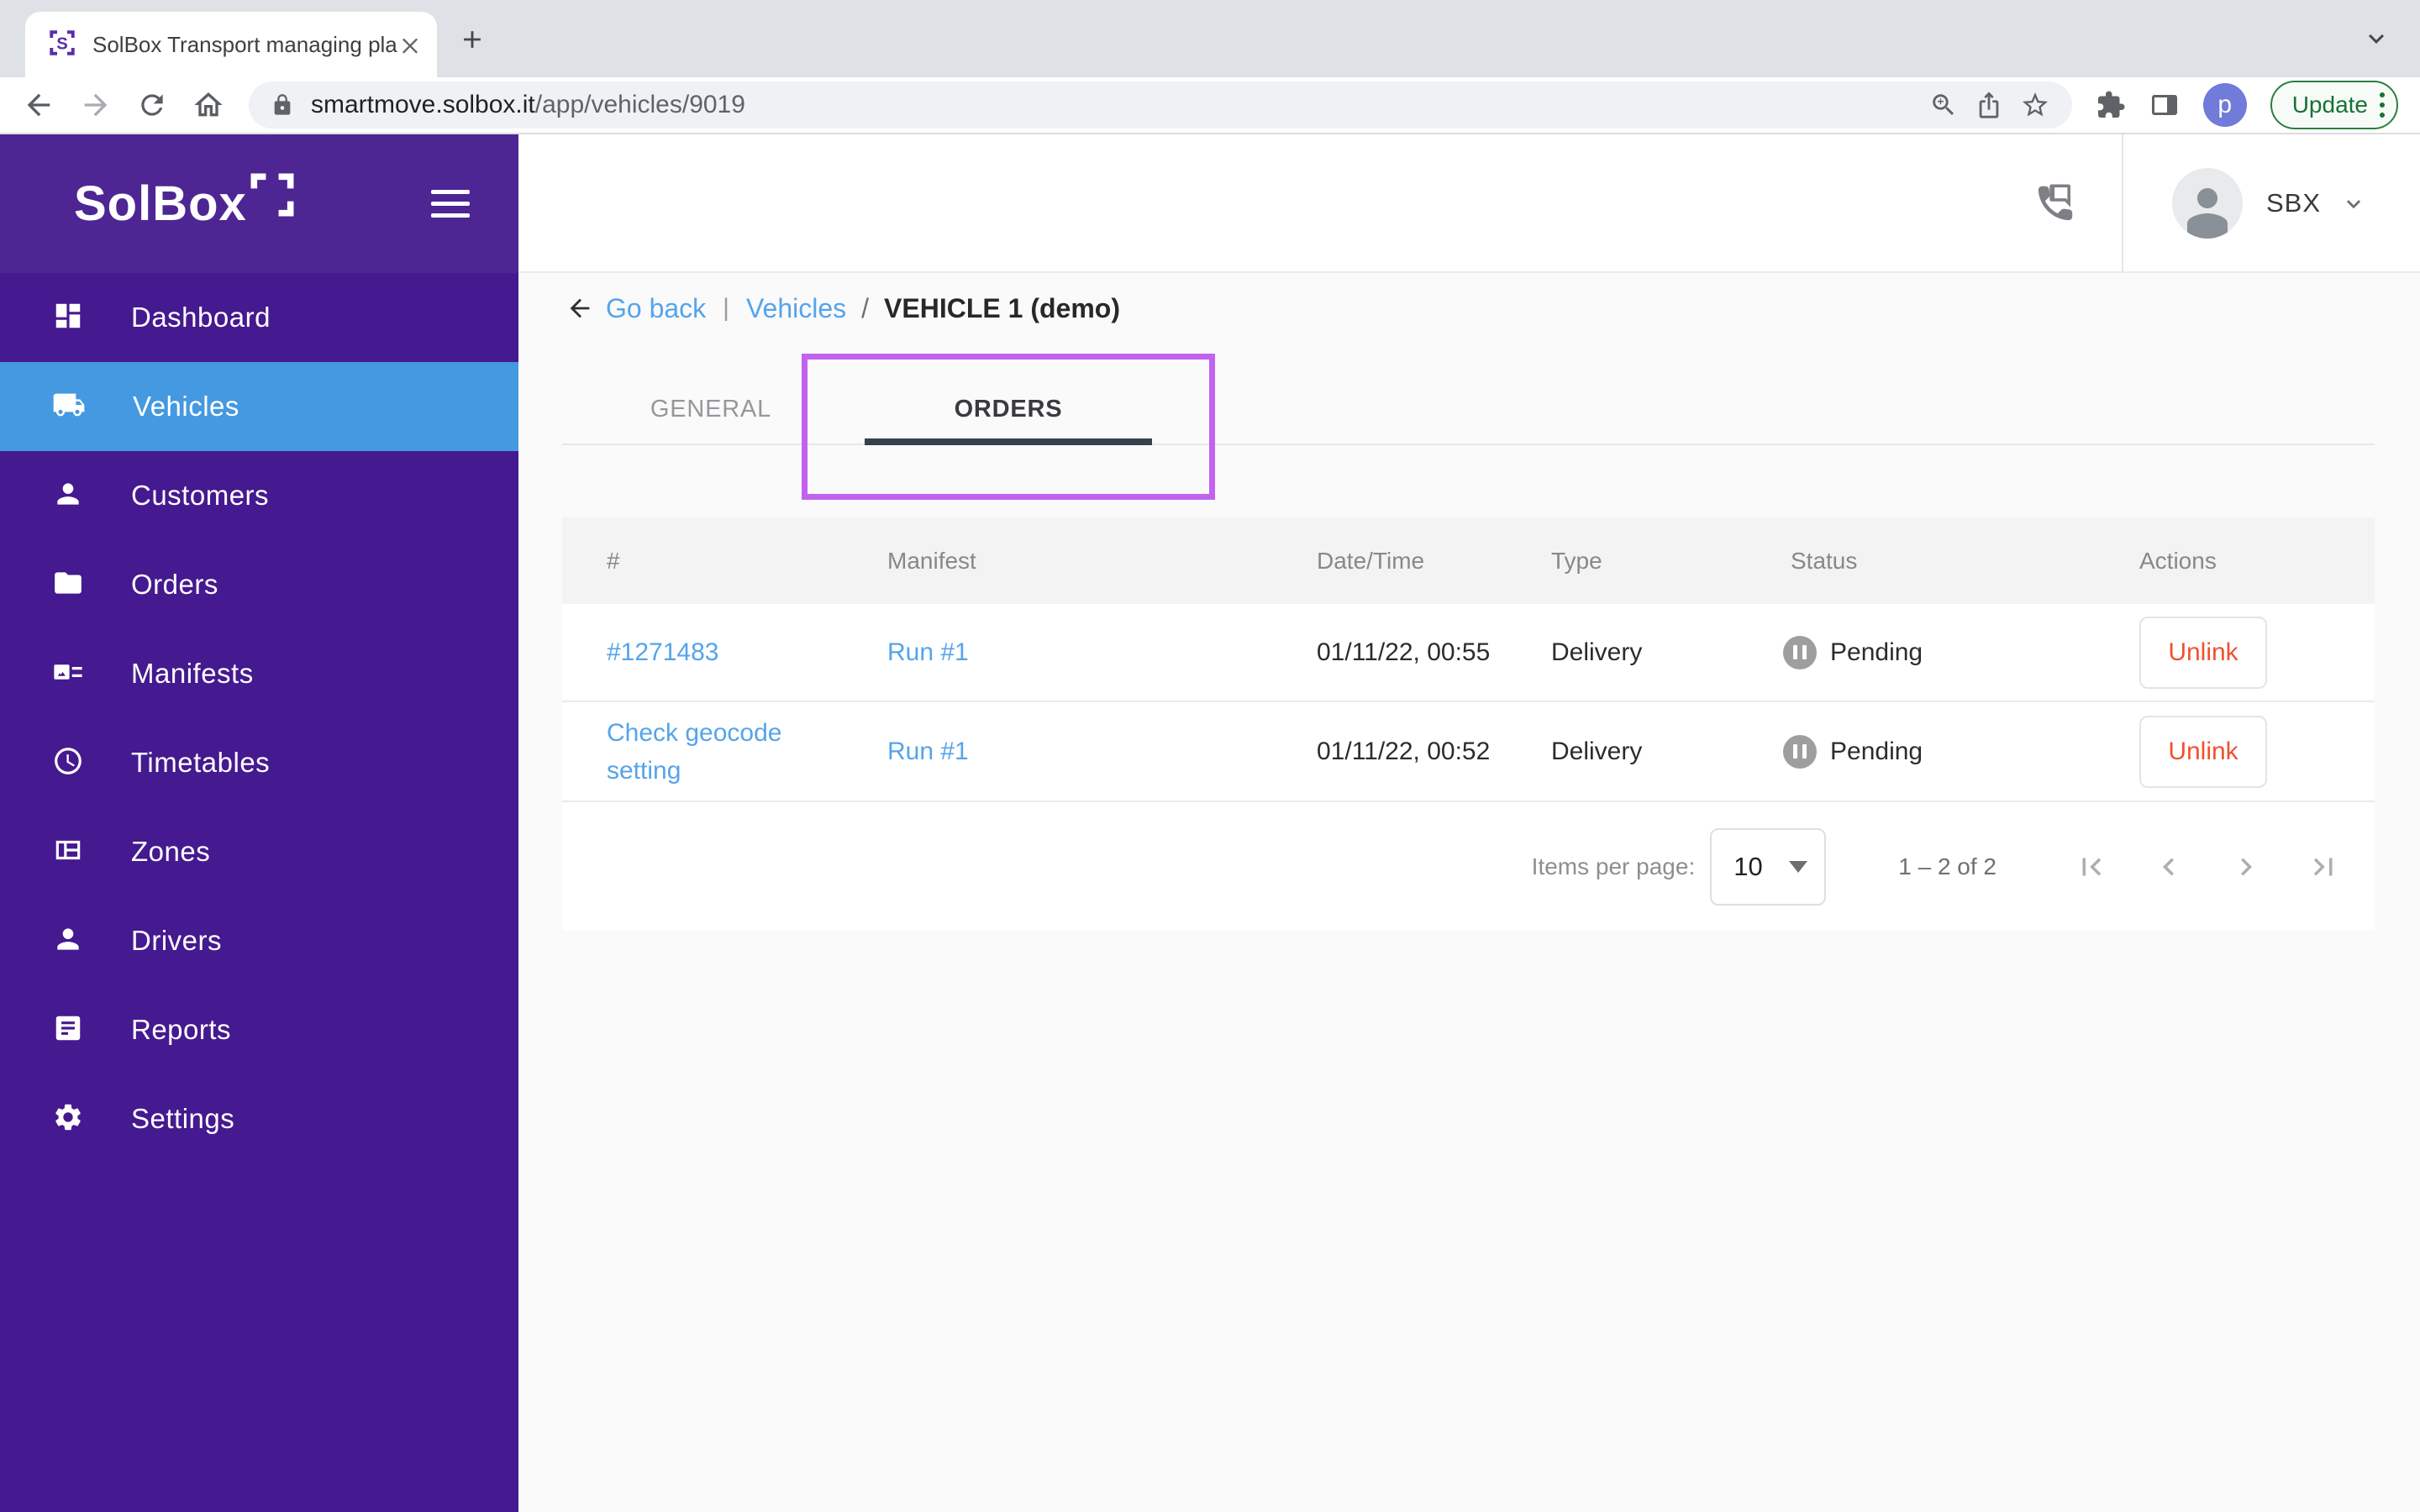 The image size is (2420, 1512). I want to click on sidebar-item-orders: Orders, so click(259, 584).